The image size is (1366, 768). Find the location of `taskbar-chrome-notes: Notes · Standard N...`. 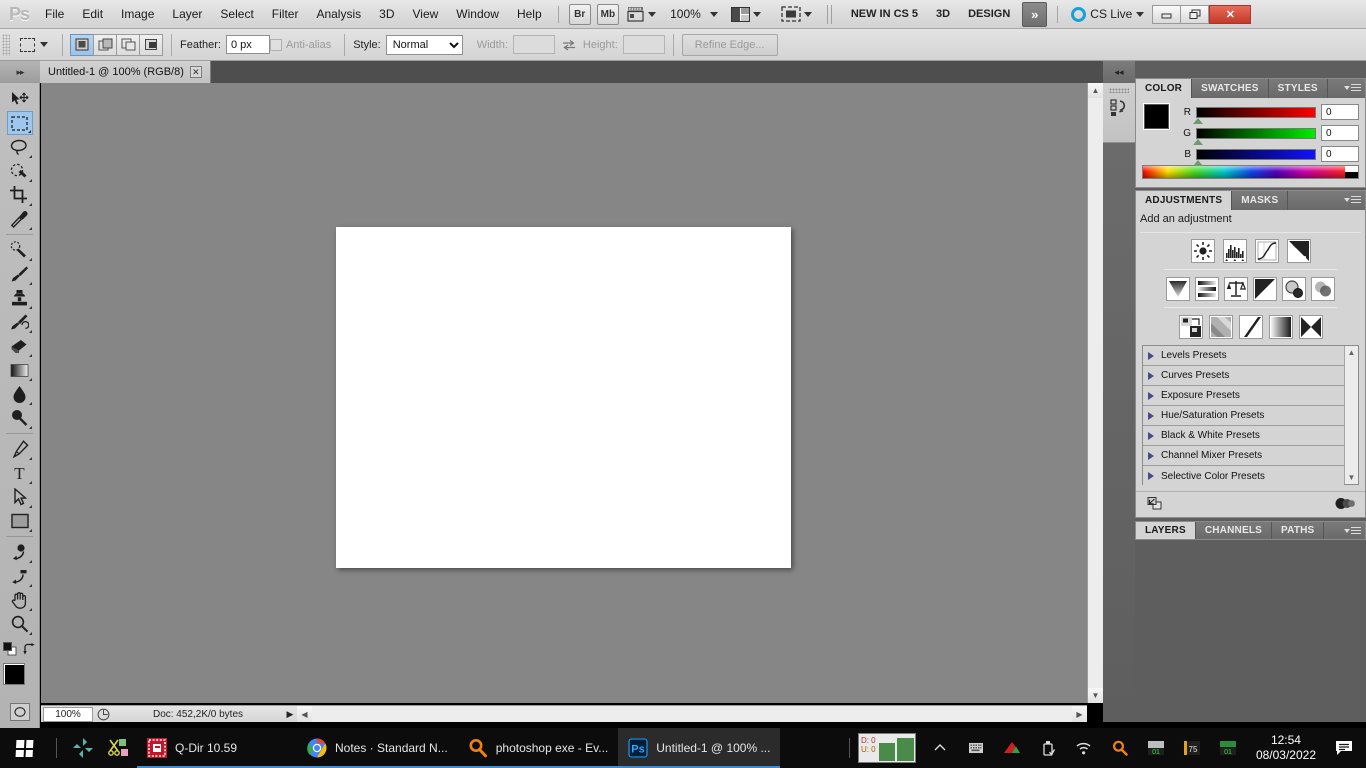

taskbar-chrome-notes: Notes · Standard N... is located at coordinates (377, 748).